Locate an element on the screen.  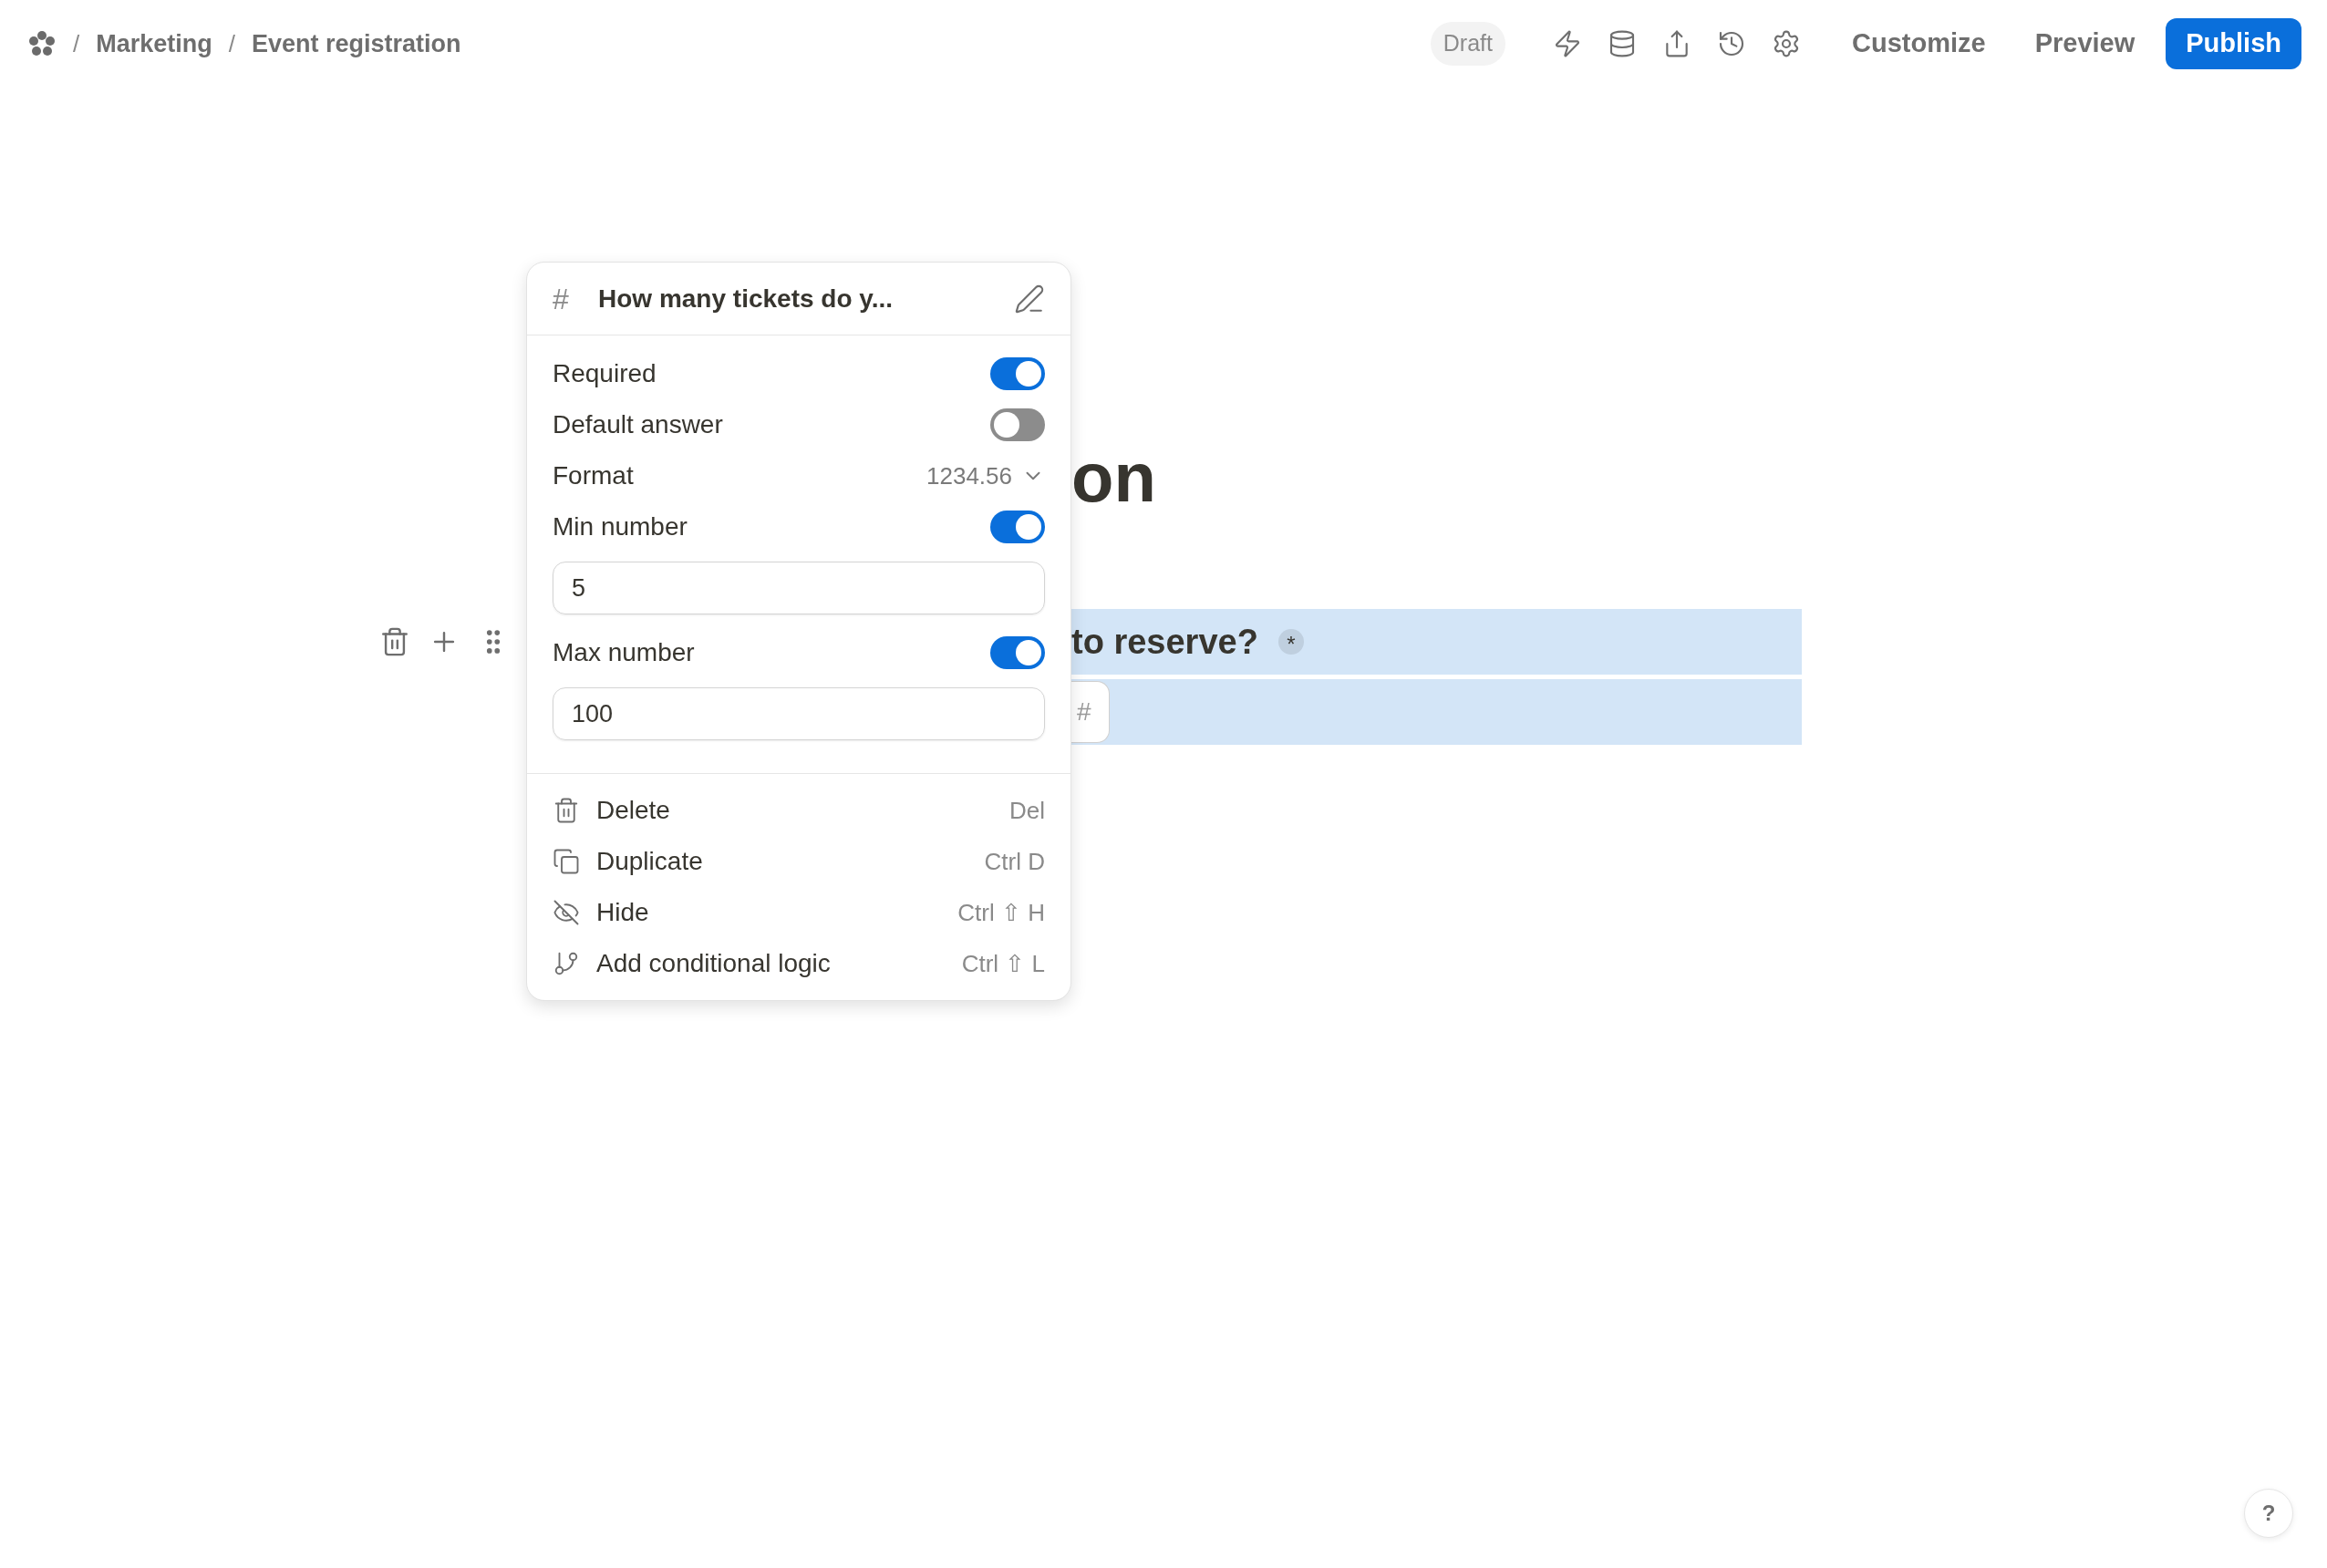
lightning-icon is located at coordinates (1567, 43).